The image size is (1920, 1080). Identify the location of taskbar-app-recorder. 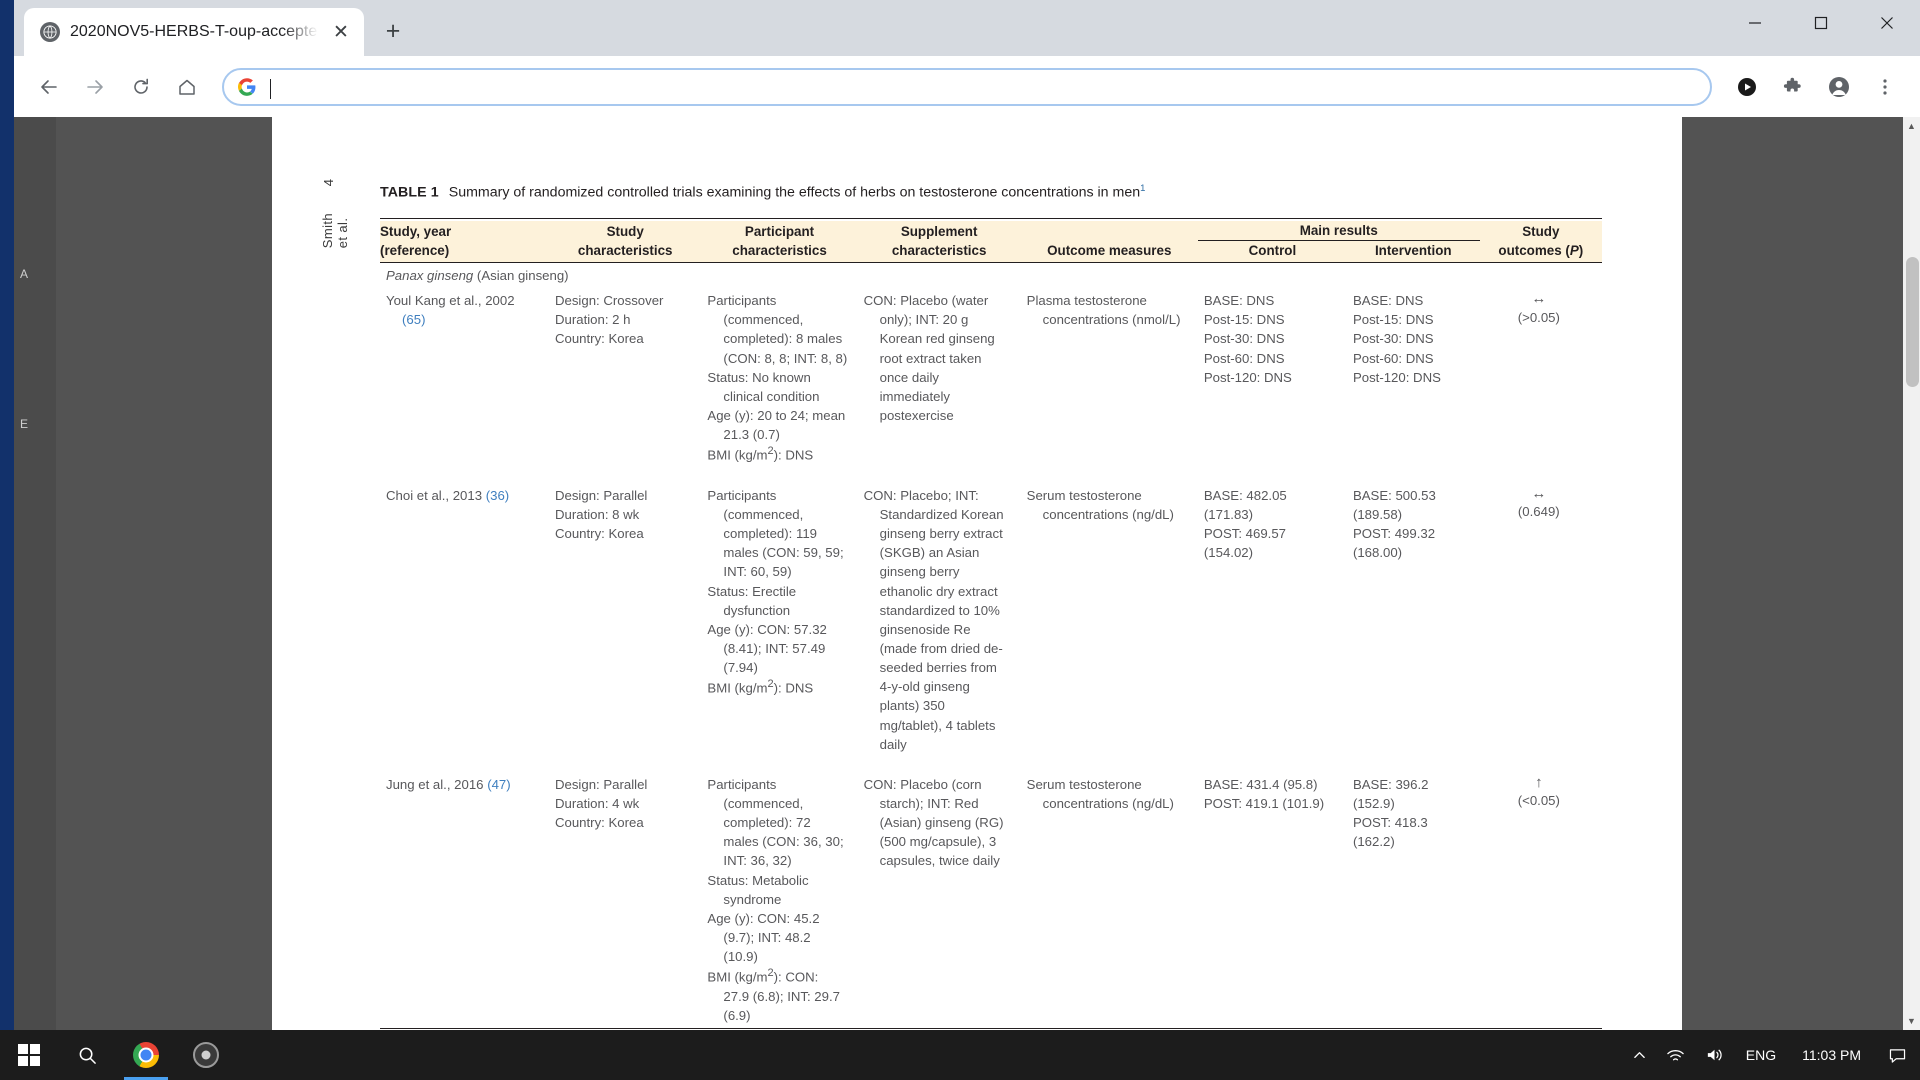
(206, 1055).